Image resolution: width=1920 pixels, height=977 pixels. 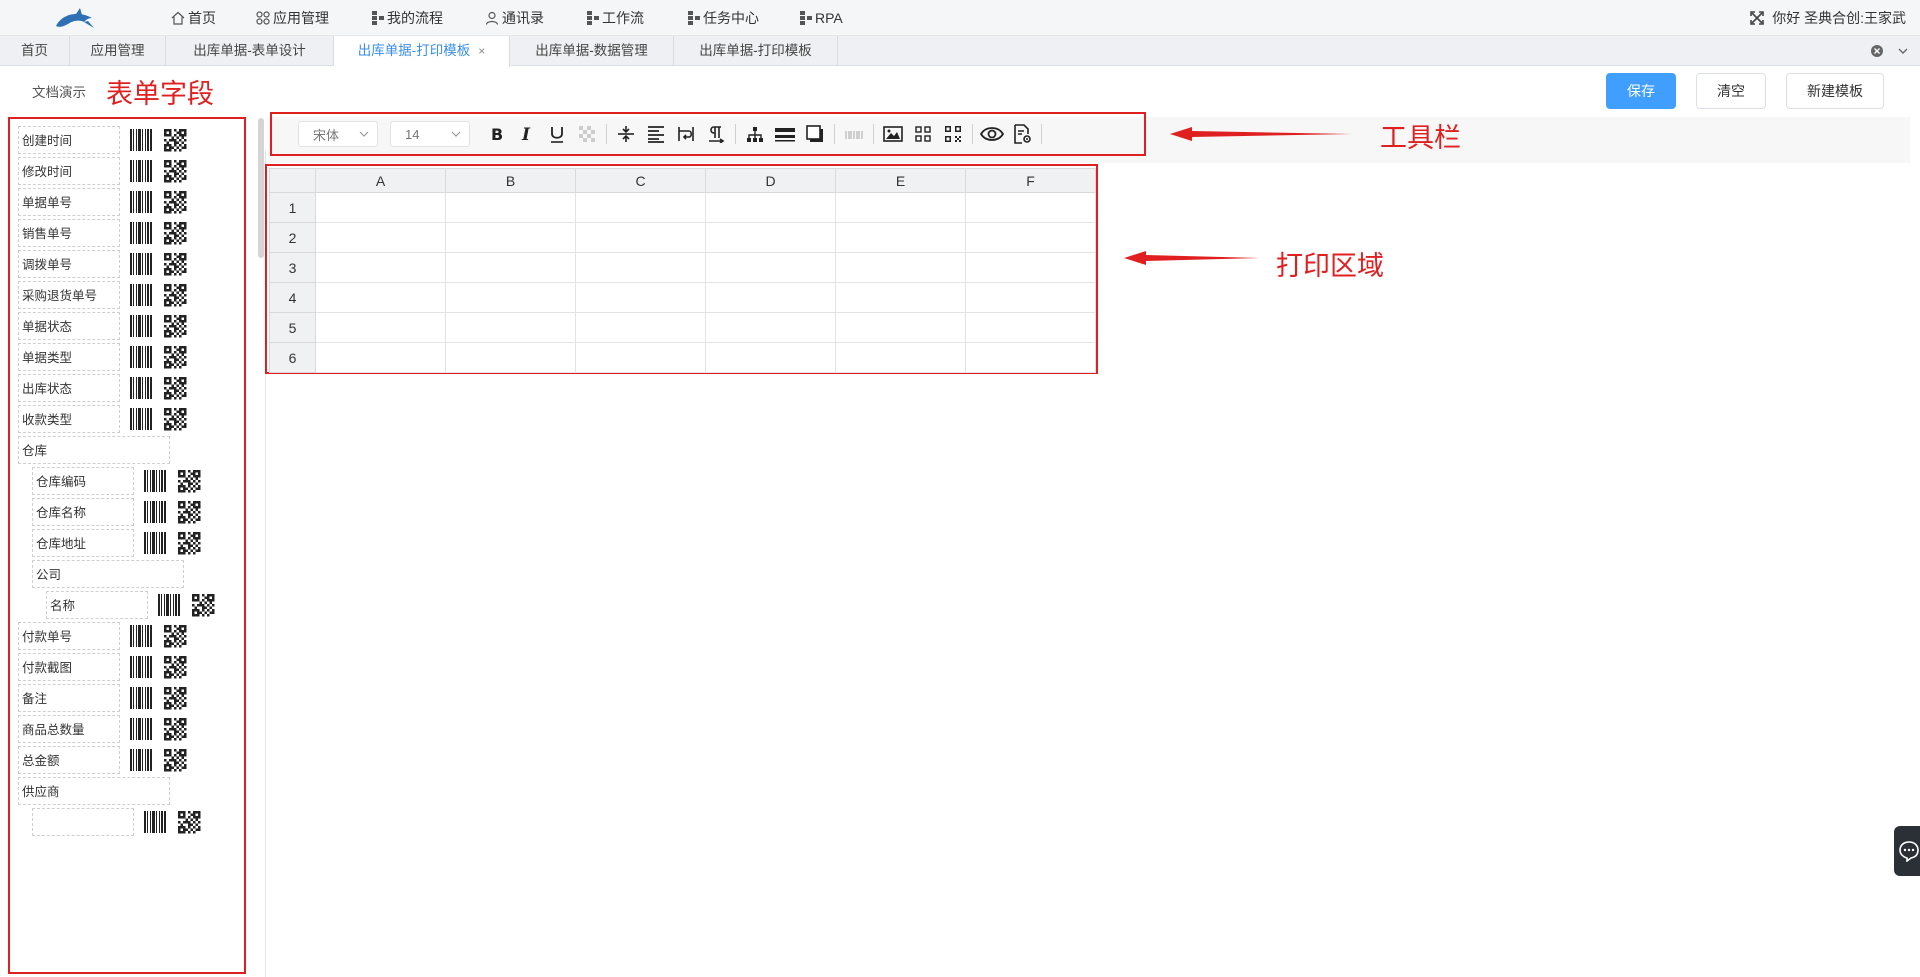 What do you see at coordinates (69, 419) in the screenshot?
I see `field-label: 收款类型` at bounding box center [69, 419].